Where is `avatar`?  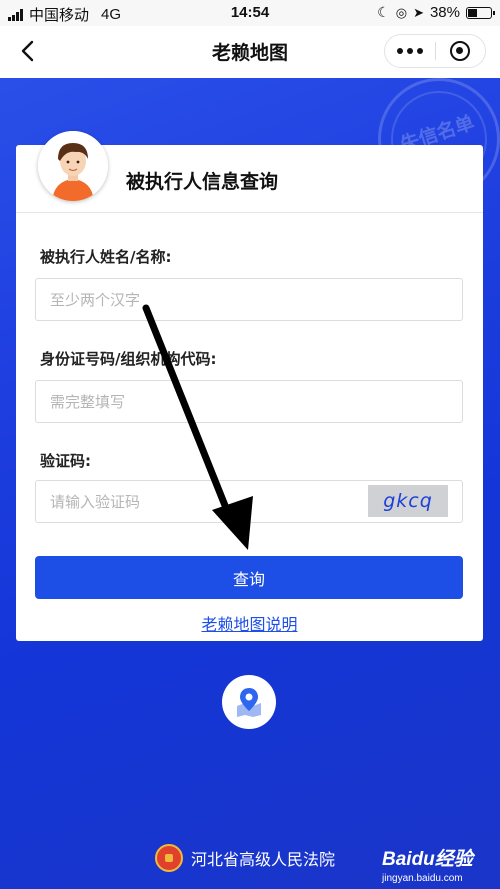 avatar is located at coordinates (73, 166).